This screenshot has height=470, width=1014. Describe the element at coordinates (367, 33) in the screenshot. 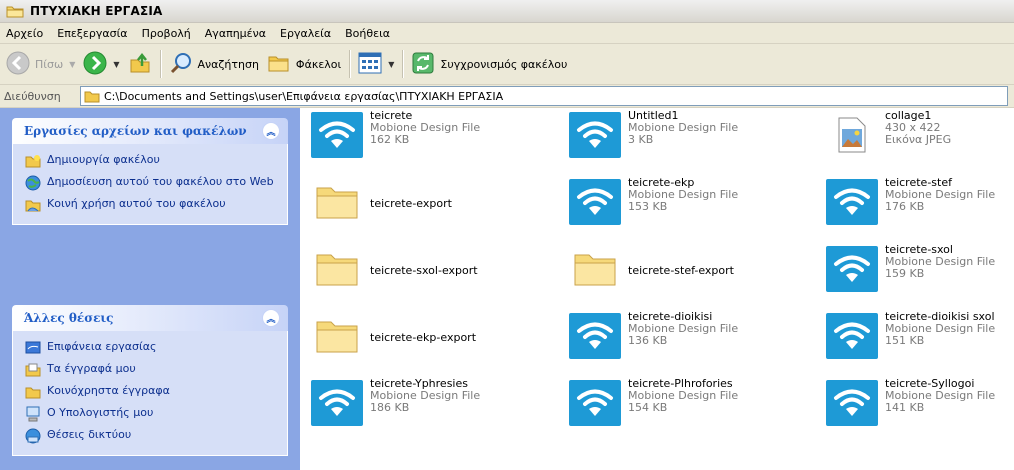

I see `menu-help: Βοήθεια` at that location.